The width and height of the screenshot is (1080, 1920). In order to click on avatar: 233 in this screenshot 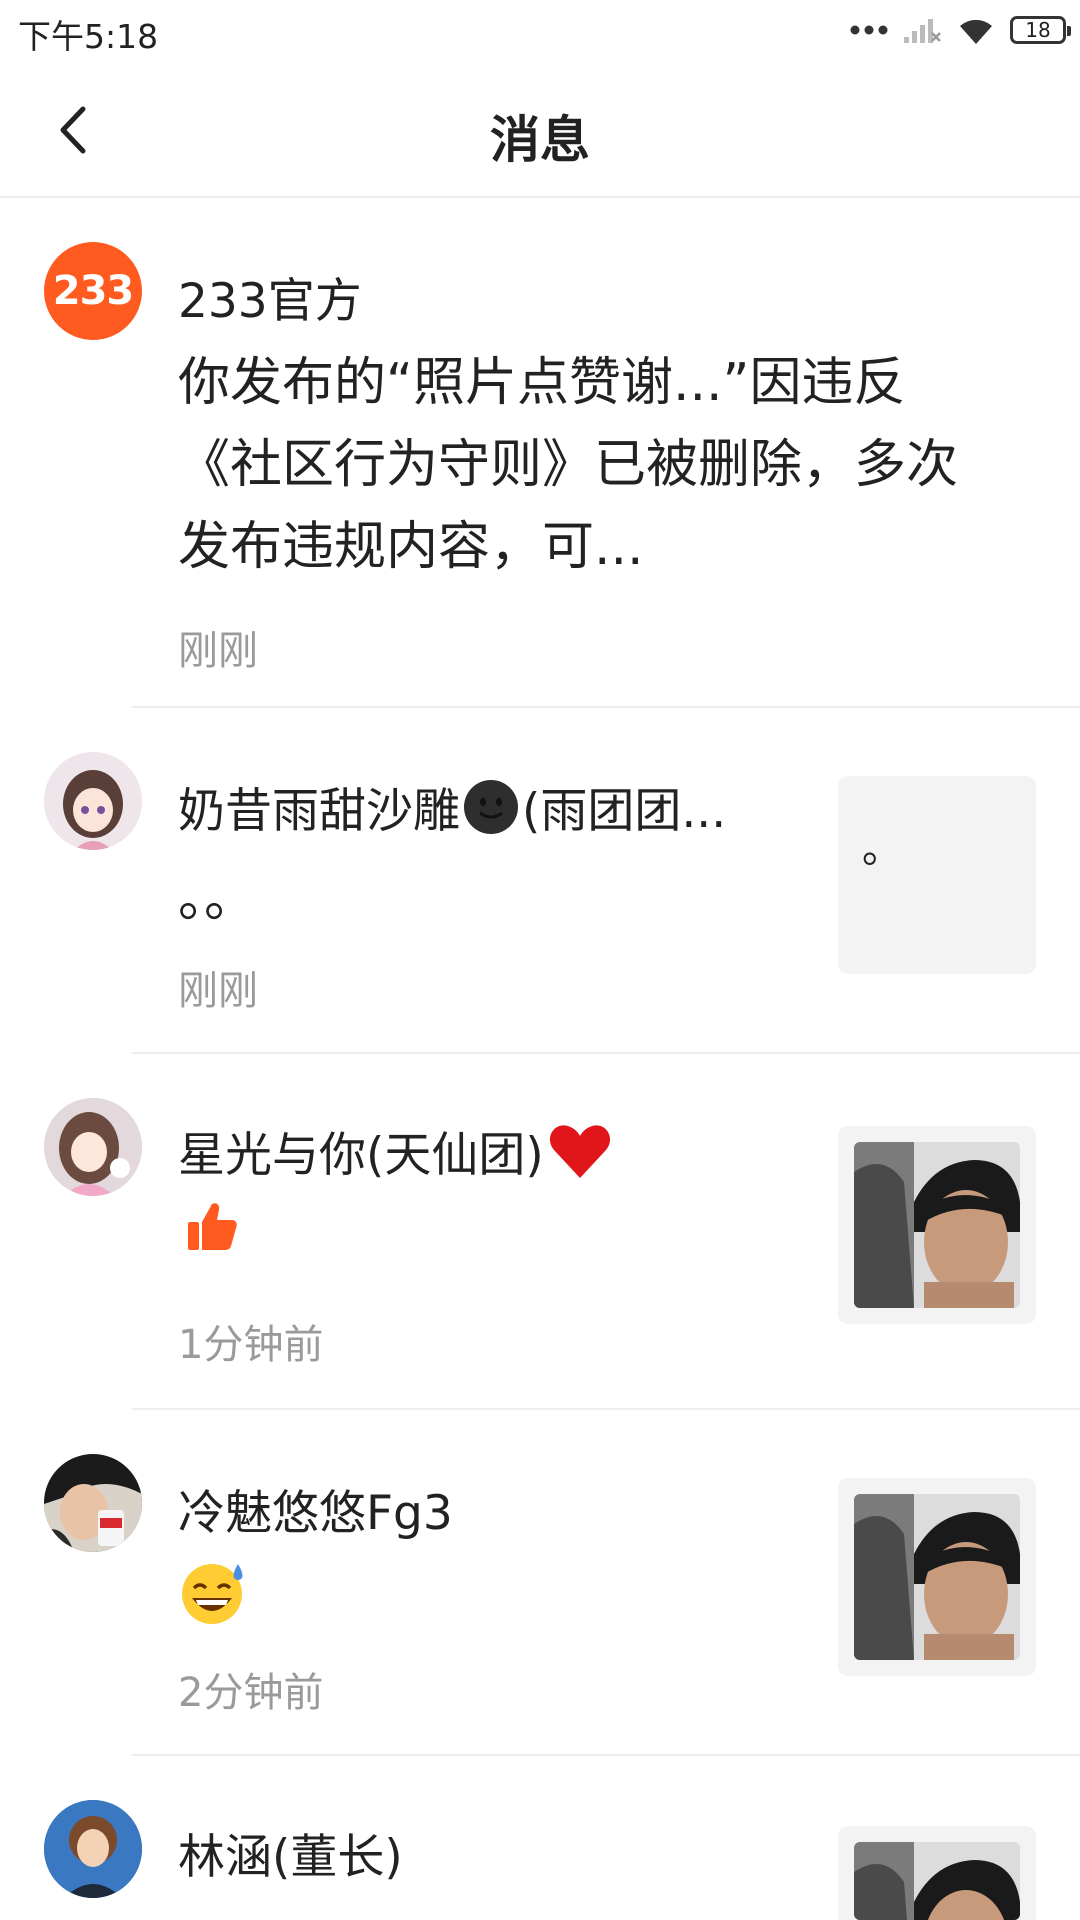, I will do `click(93, 291)`.